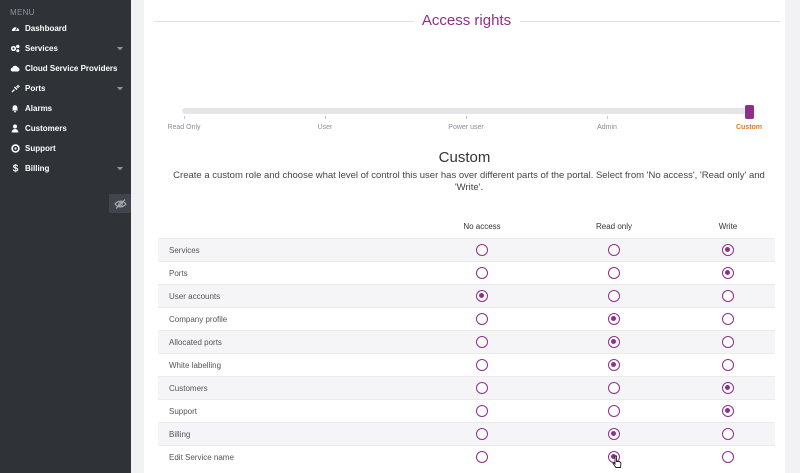  What do you see at coordinates (728, 319) in the screenshot?
I see `radio-company-profile-write` at bounding box center [728, 319].